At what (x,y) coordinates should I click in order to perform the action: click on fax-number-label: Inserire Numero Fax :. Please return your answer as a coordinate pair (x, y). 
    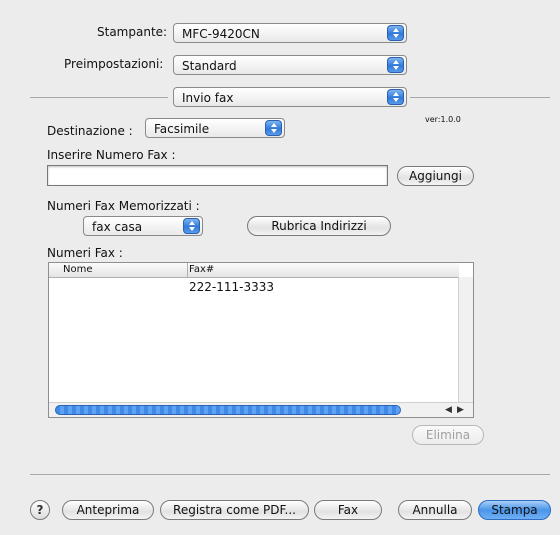
    Looking at the image, I should click on (111, 155).